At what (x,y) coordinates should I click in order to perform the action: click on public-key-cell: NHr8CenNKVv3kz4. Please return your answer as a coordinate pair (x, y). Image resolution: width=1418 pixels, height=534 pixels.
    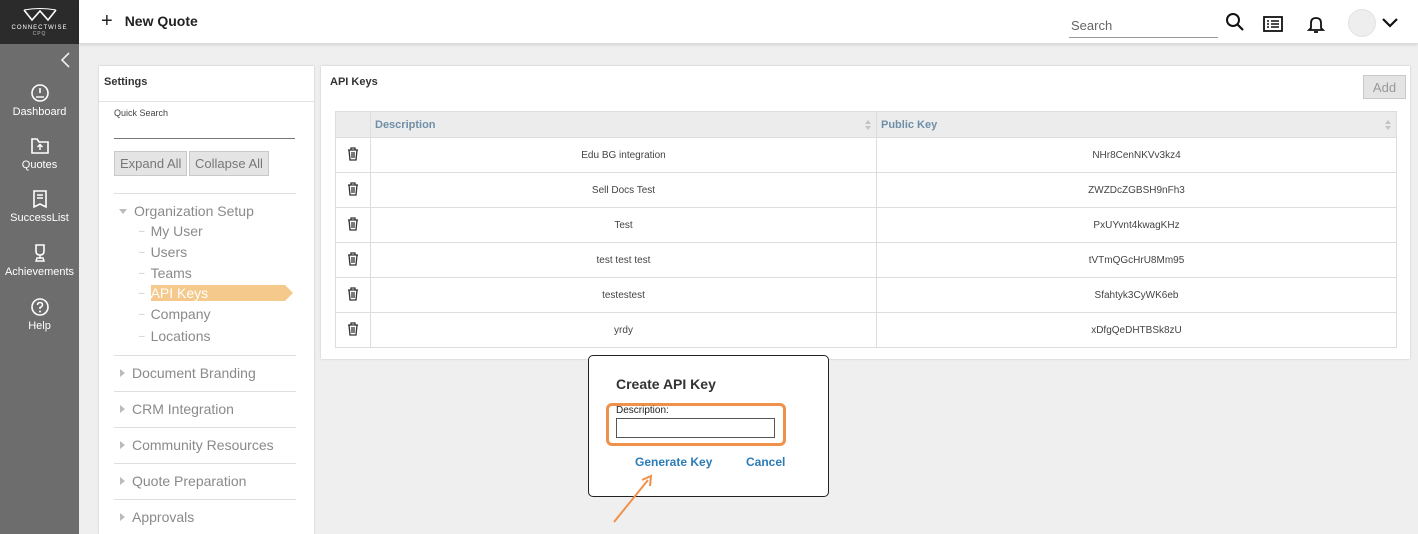
    Looking at the image, I should click on (1136, 155).